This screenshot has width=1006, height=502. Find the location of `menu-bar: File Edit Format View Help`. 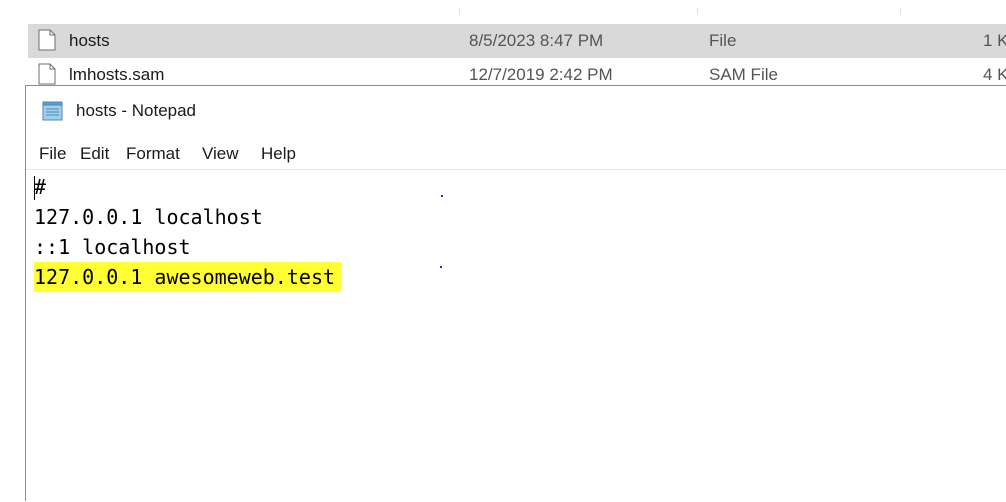

menu-bar: File Edit Format View Help is located at coordinates (516, 154).